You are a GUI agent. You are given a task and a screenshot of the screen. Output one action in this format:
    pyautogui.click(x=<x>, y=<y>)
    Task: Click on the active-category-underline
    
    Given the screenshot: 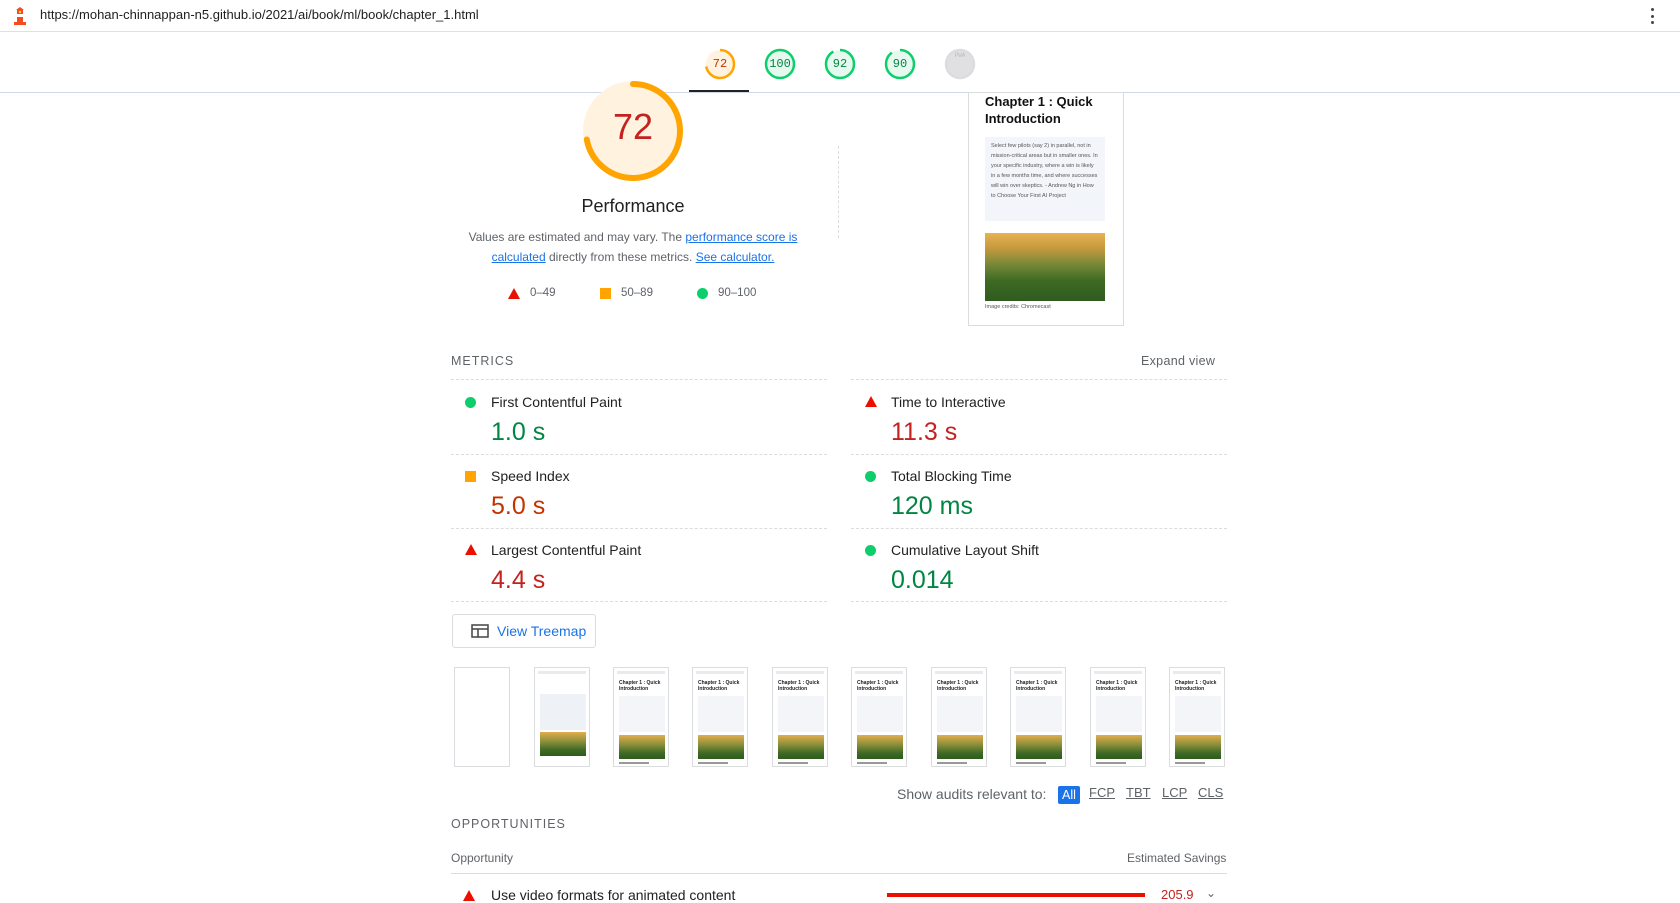 What is the action you would take?
    pyautogui.click(x=719, y=91)
    